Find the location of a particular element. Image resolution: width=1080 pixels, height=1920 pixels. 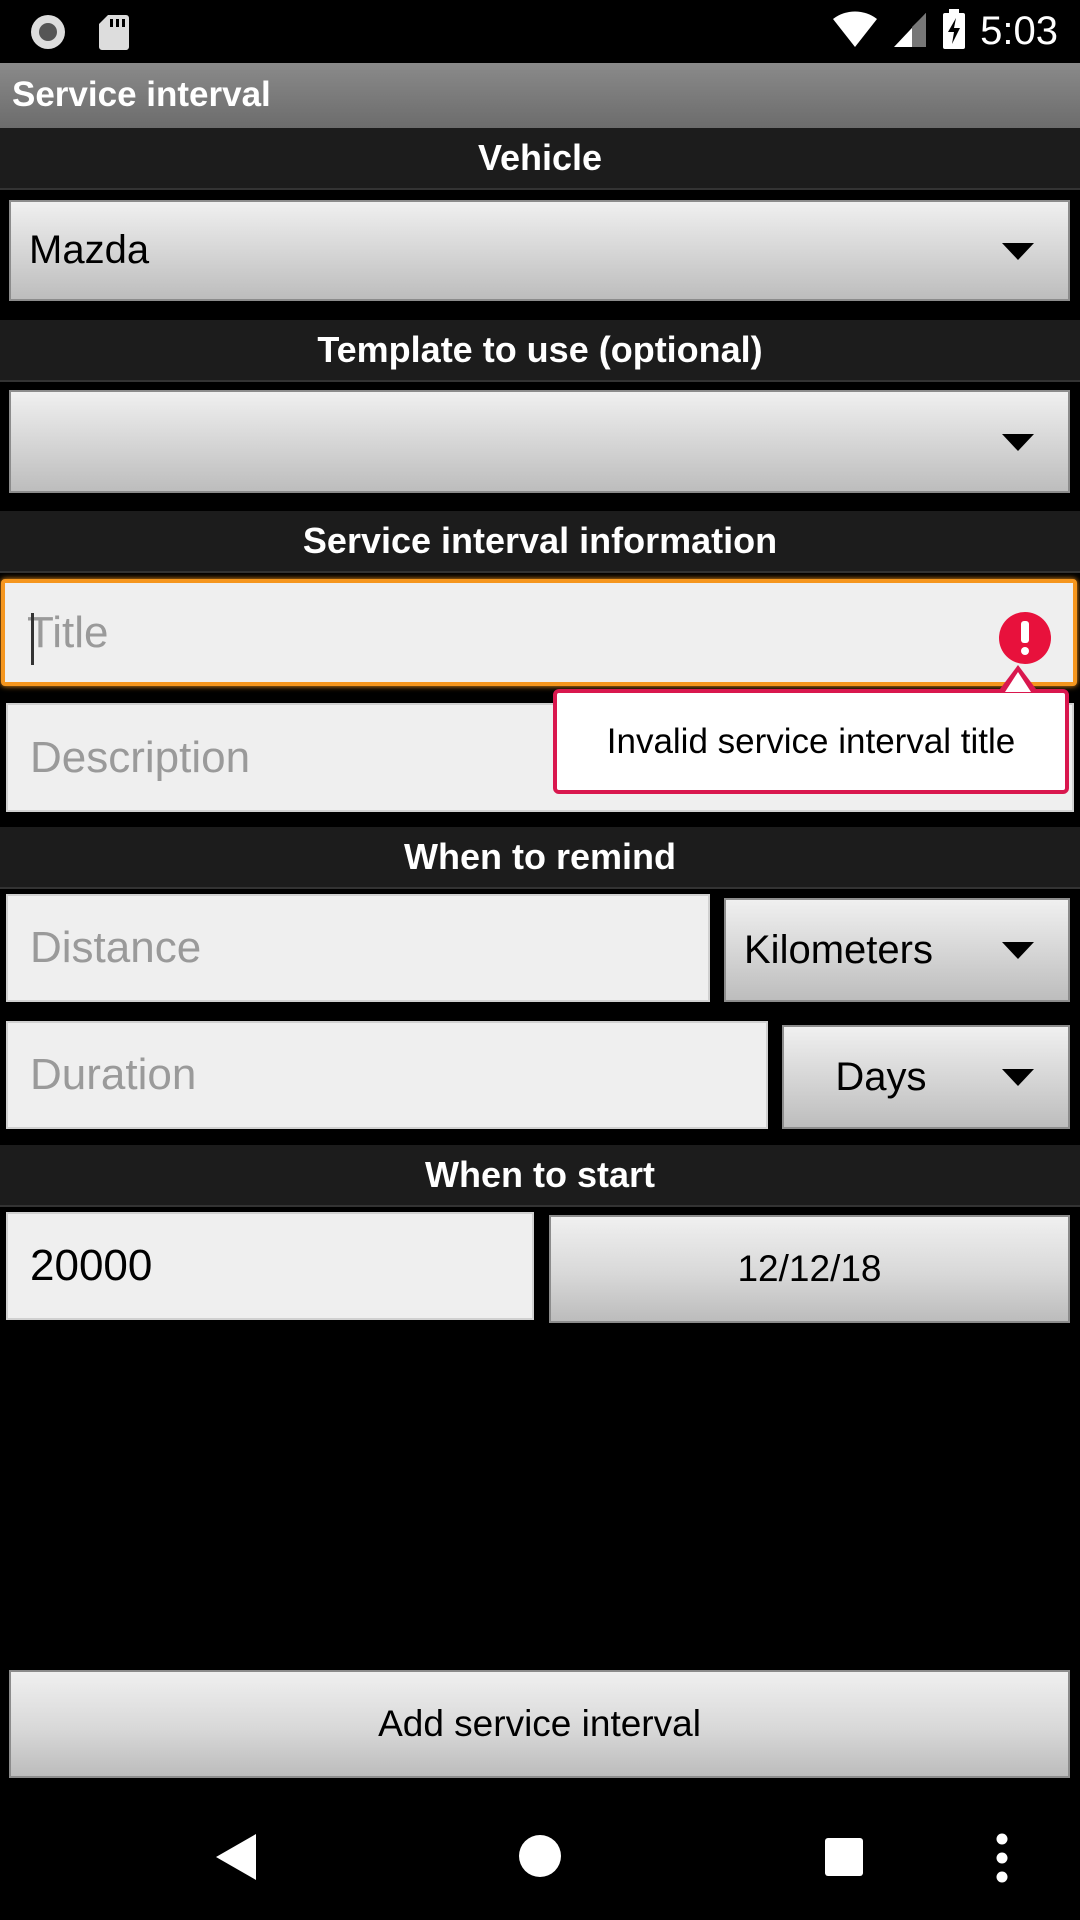

distance-unit-spinner: Kilometers is located at coordinates (897, 950).